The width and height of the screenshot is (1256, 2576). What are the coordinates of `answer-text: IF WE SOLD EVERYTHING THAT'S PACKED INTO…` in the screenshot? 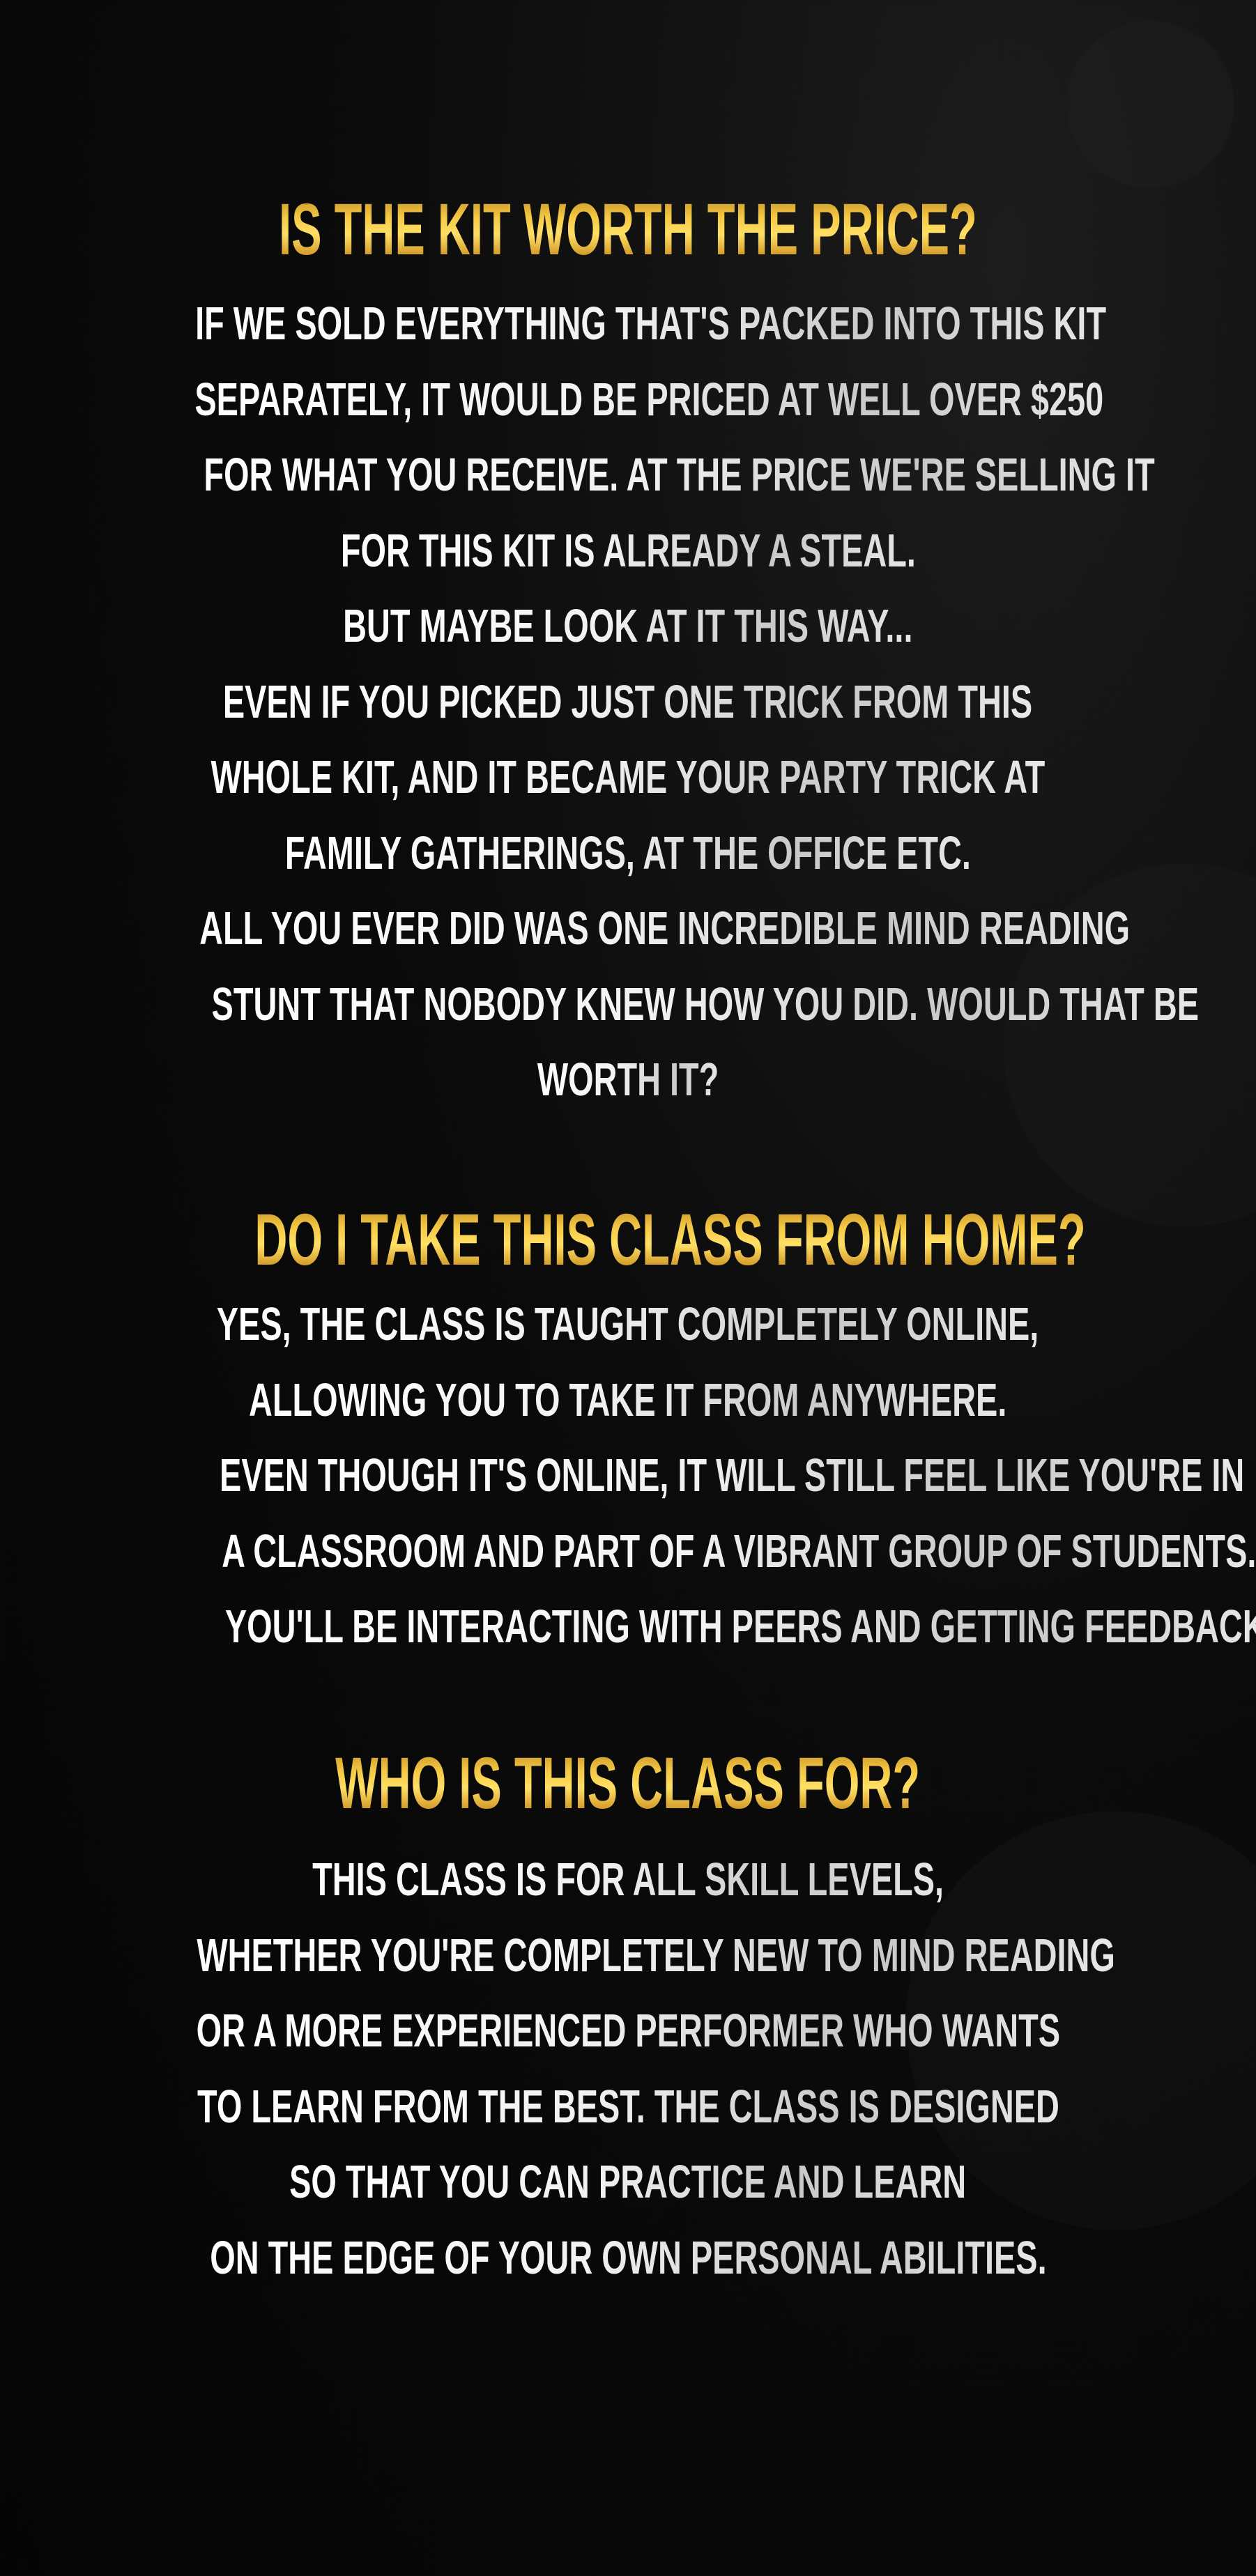 It's located at (651, 324).